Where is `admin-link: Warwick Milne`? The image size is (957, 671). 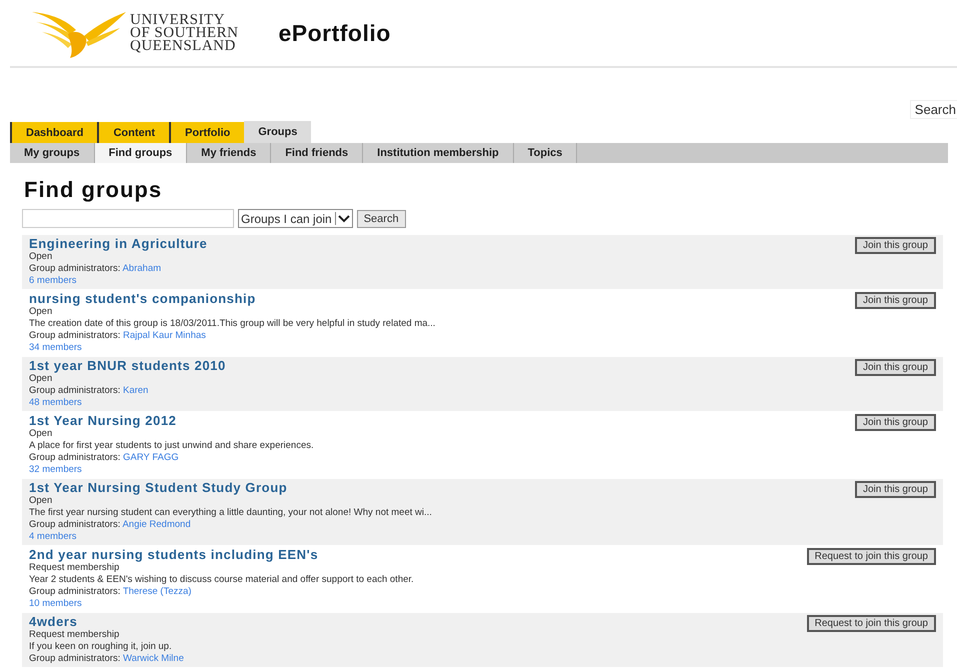
admin-link: Warwick Milne is located at coordinates (153, 658).